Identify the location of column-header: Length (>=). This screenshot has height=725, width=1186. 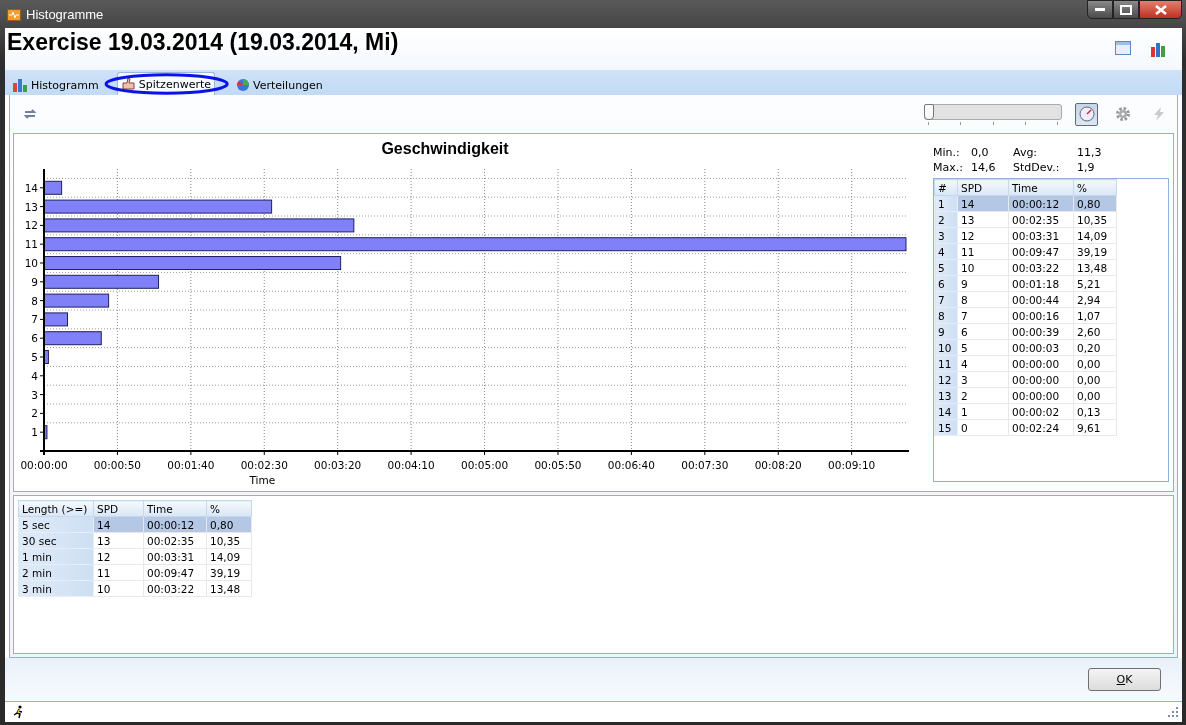
(56, 508).